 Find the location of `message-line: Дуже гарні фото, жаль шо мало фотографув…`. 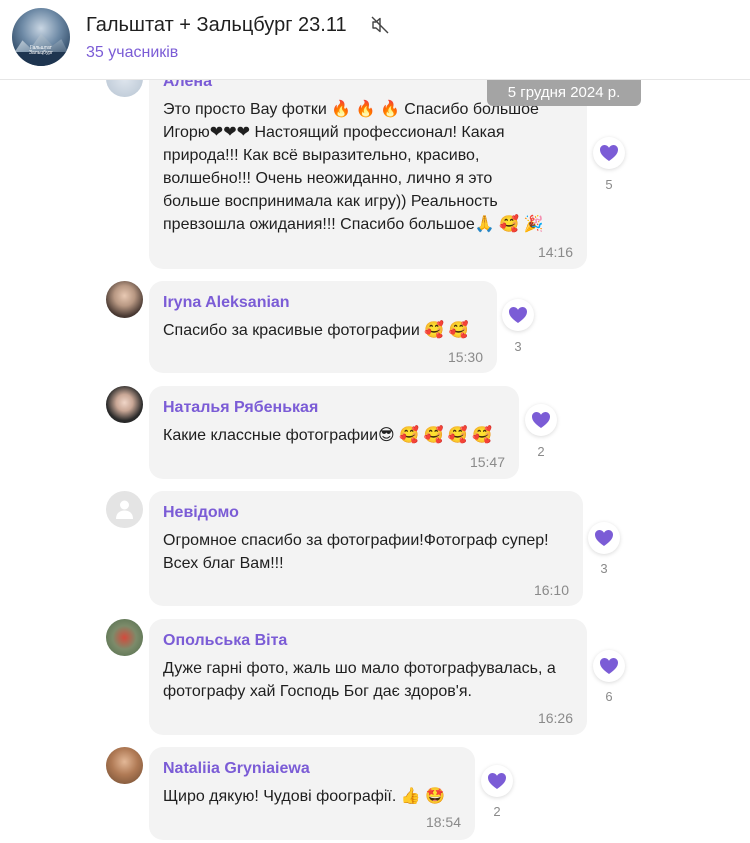

message-line: Дуже гарні фото, жаль шо мало фотографув… is located at coordinates (359, 668).